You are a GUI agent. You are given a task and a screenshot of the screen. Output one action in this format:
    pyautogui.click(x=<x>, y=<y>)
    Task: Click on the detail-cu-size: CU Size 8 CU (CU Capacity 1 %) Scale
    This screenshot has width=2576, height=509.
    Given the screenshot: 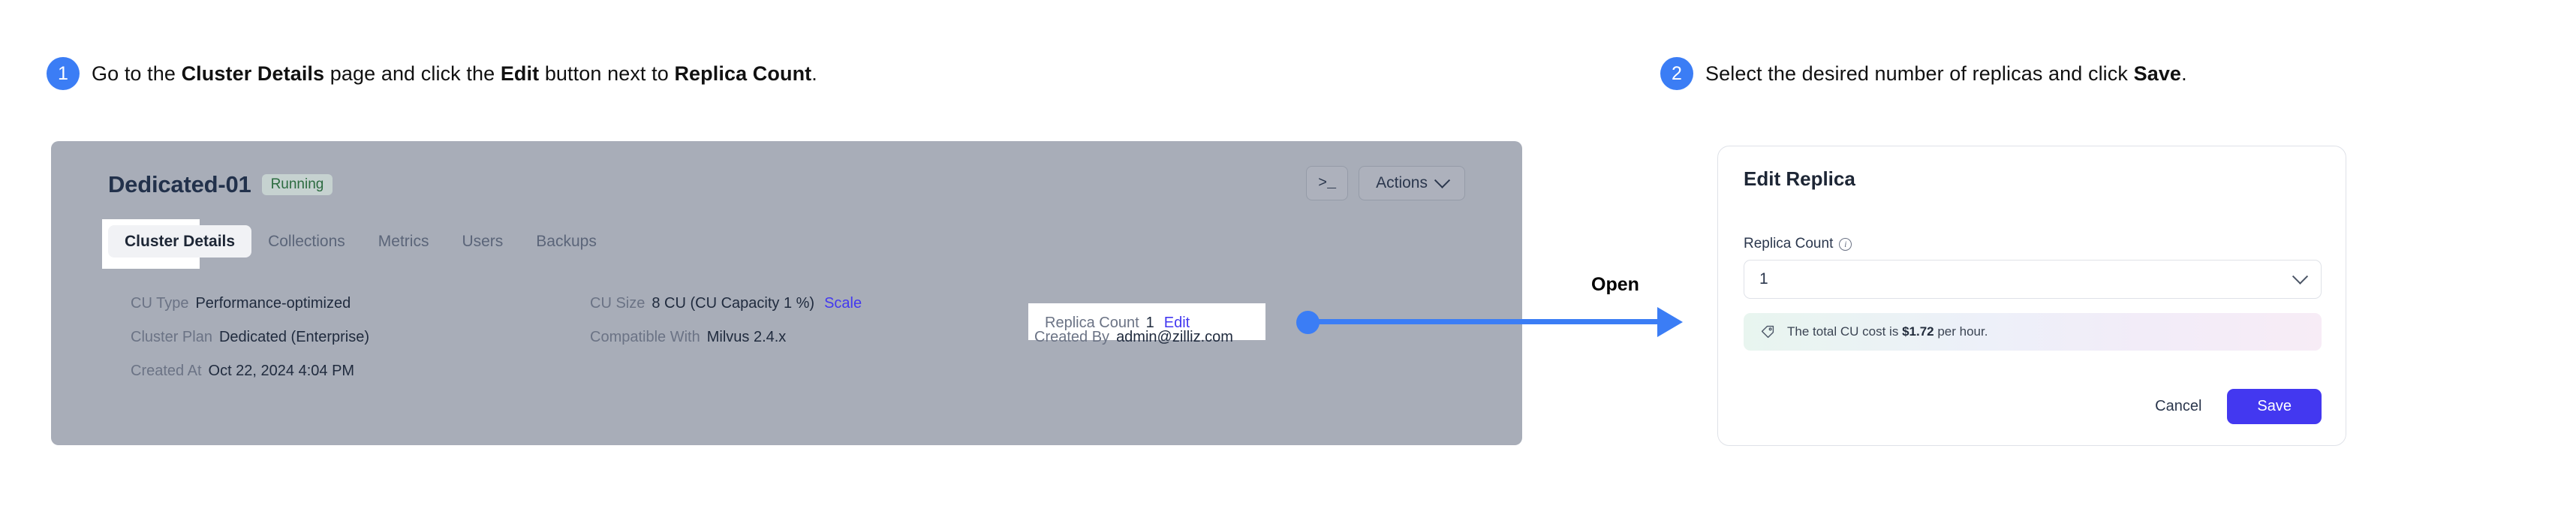 What is the action you would take?
    pyautogui.click(x=726, y=303)
    